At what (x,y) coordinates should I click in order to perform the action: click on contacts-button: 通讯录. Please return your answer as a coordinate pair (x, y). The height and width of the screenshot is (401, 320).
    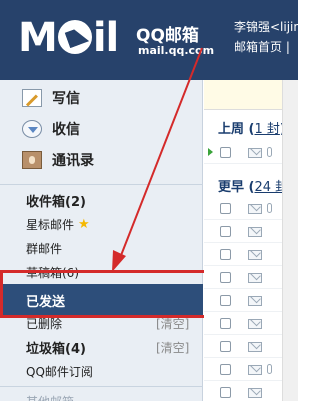
    Looking at the image, I should click on (58, 160).